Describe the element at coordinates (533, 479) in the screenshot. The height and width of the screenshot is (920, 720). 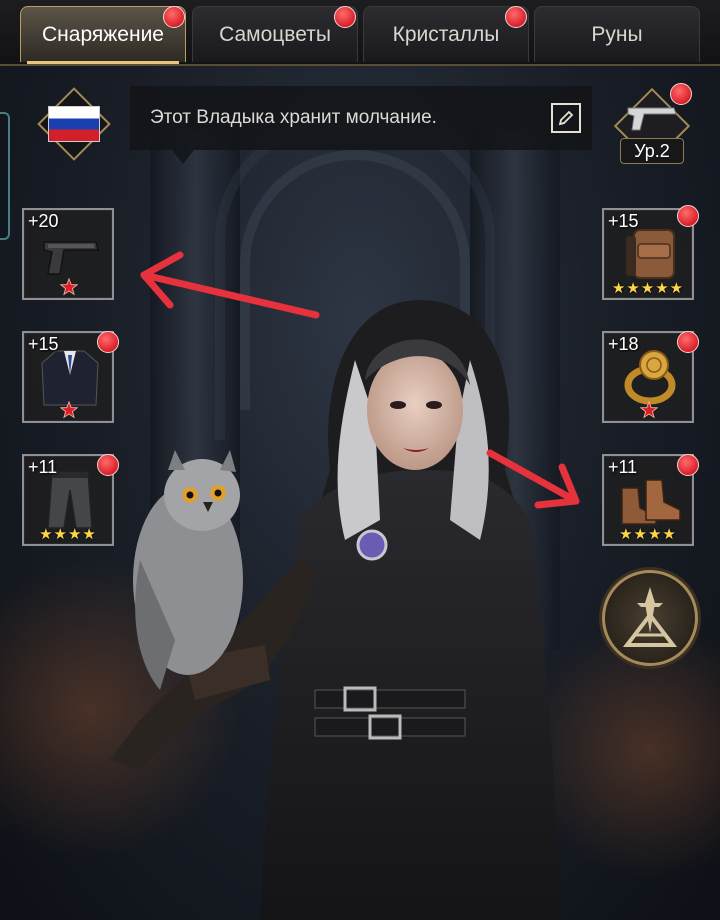
I see `annotation-arrow-right` at that location.